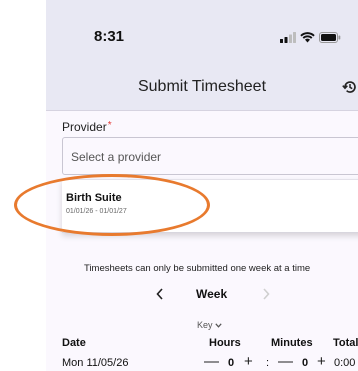 This screenshot has height=371, width=358. I want to click on wifi-icon, so click(307, 36).